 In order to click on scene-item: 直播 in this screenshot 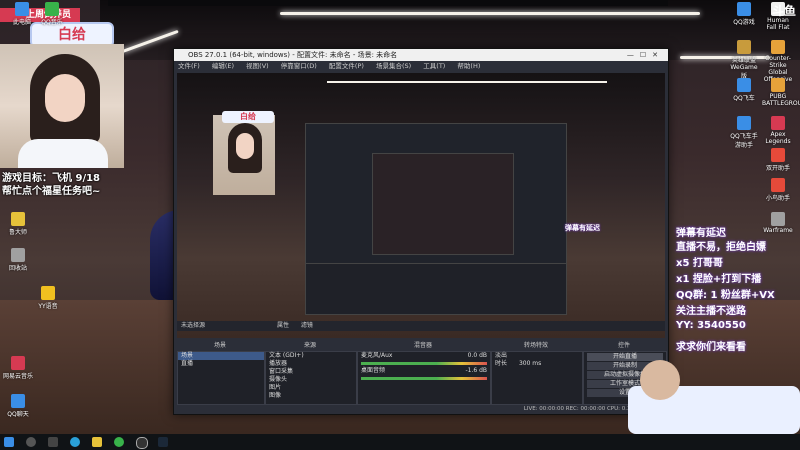, I will do `click(221, 364)`.